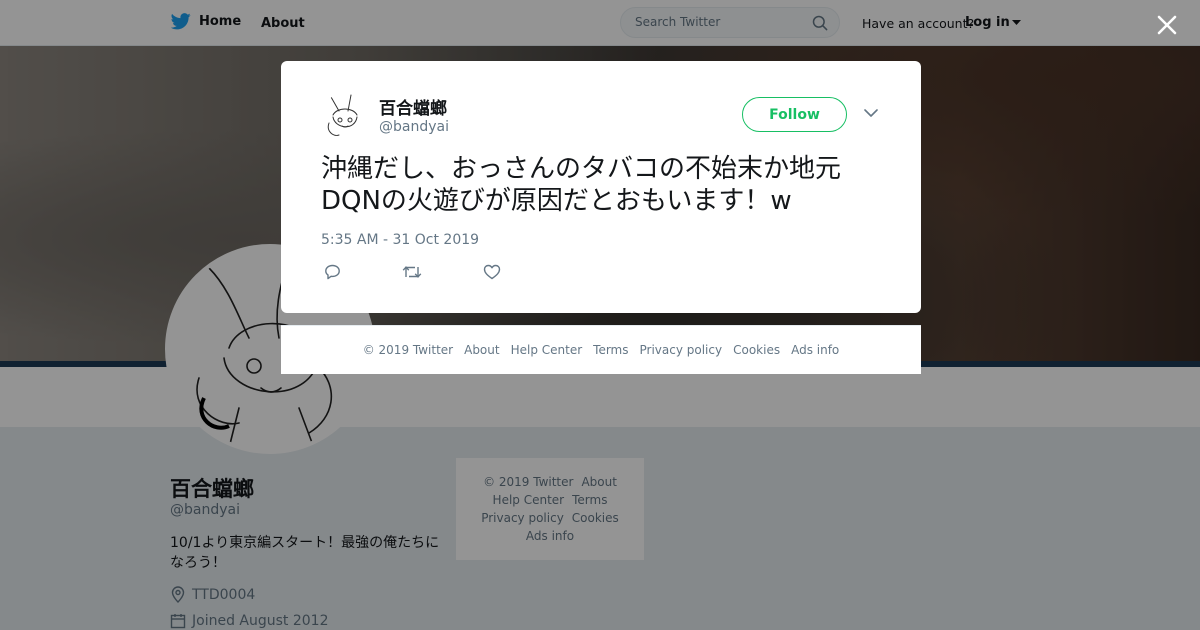 This screenshot has height=630, width=1200. I want to click on follow-button: Follow, so click(794, 114).